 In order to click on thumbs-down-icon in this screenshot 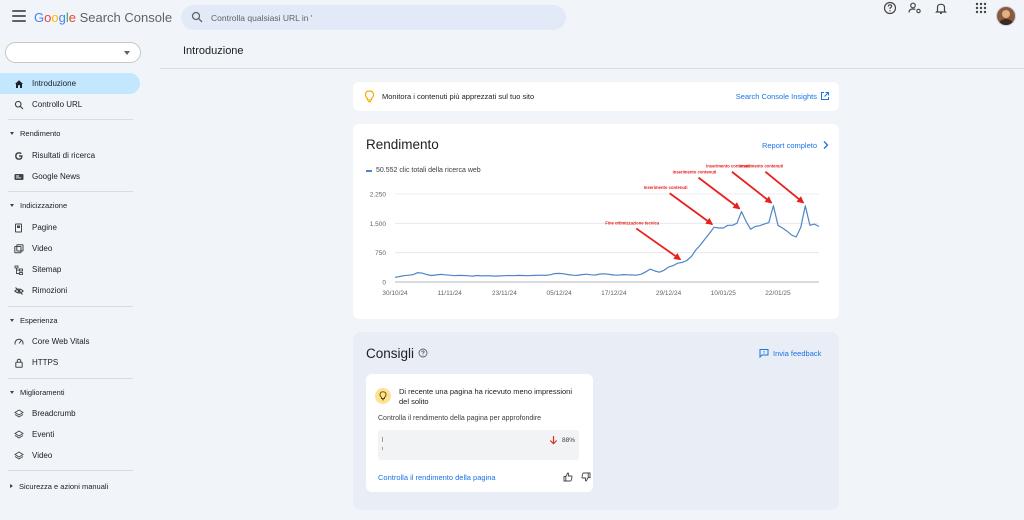, I will do `click(586, 477)`.